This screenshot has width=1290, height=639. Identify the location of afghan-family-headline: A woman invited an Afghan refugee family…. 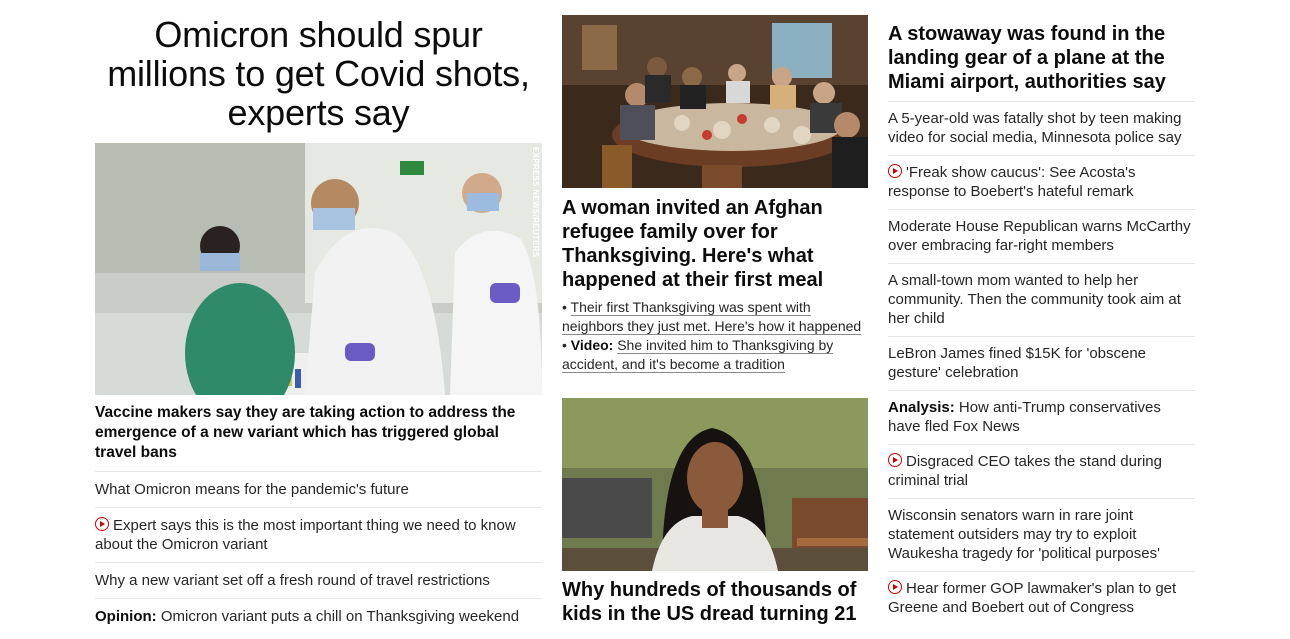
(715, 244).